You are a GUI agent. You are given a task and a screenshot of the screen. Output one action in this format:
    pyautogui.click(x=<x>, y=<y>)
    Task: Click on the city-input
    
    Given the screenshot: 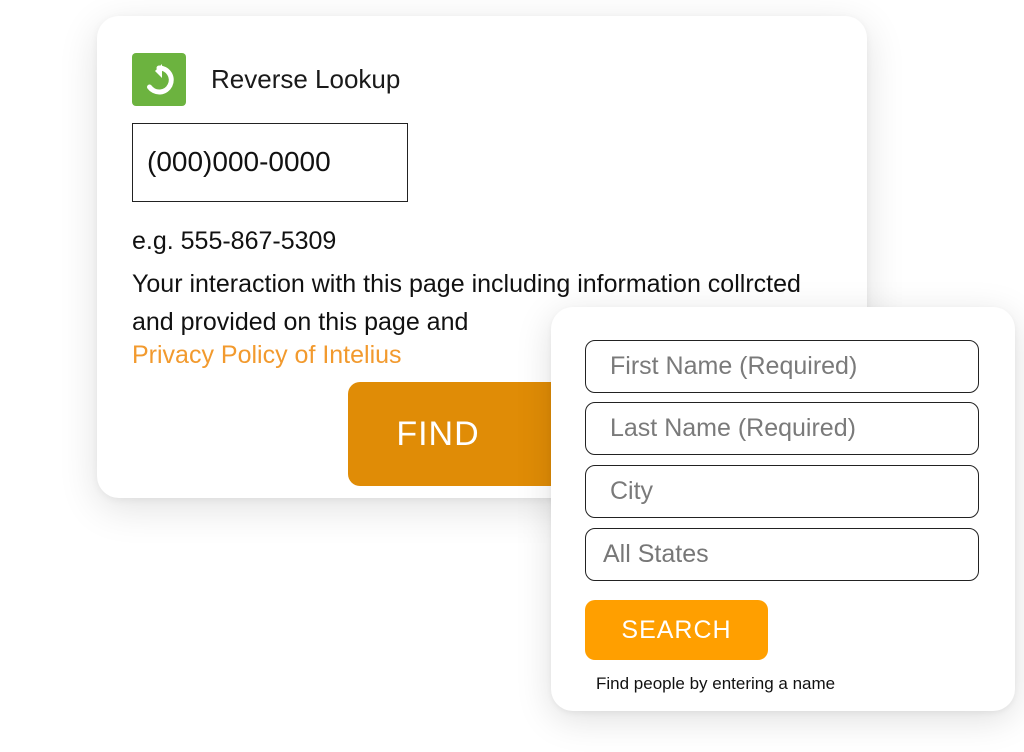 What is the action you would take?
    pyautogui.click(x=782, y=491)
    